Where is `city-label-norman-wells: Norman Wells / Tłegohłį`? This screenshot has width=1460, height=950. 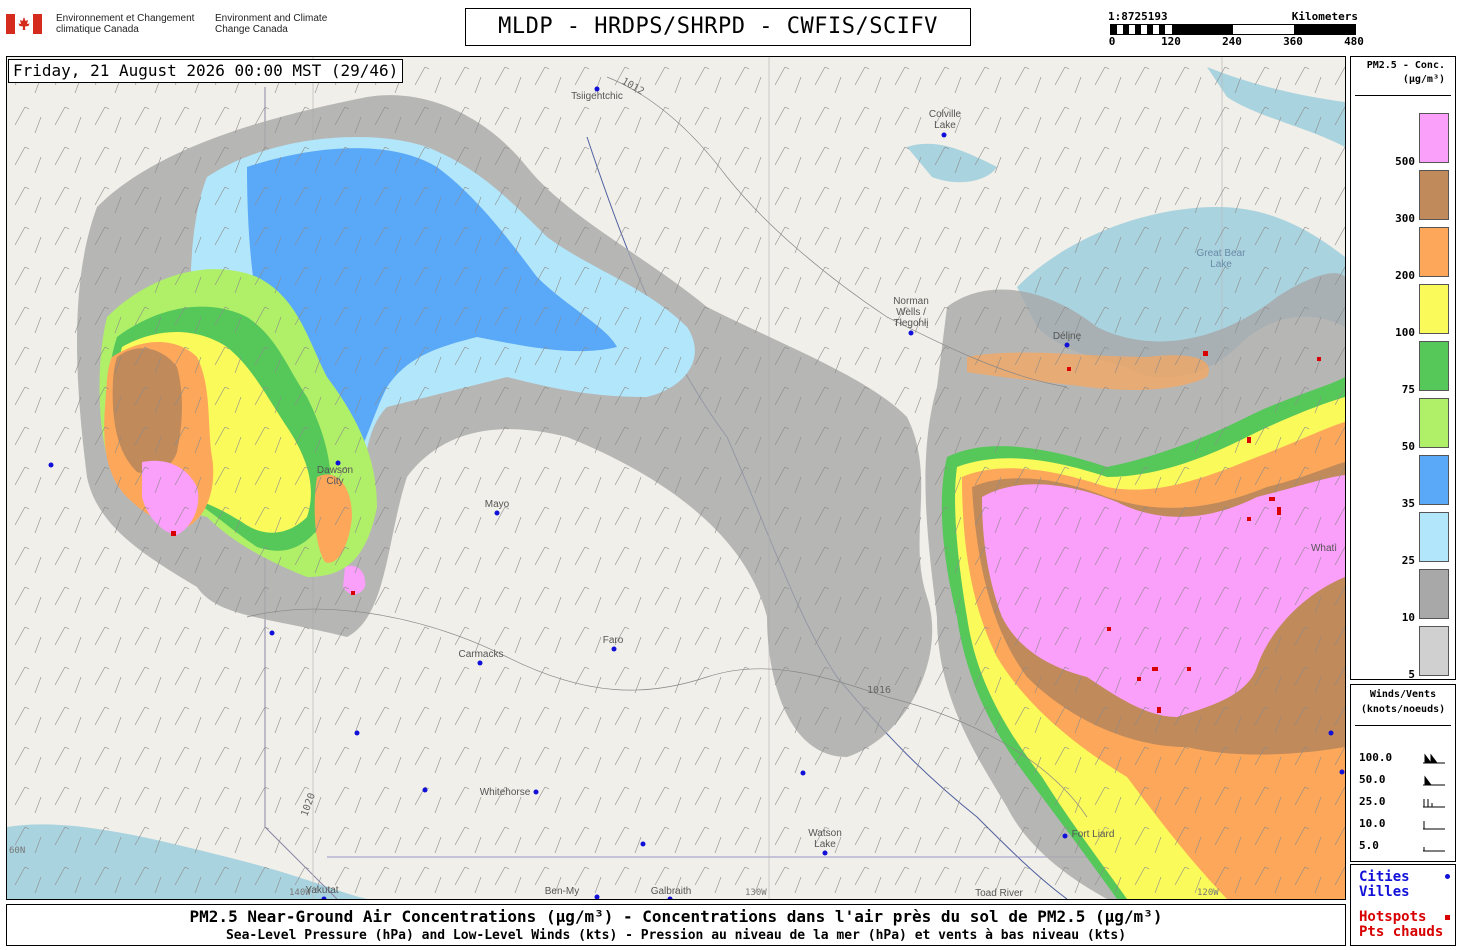 city-label-norman-wells: Norman Wells / Tłegohłį is located at coordinates (911, 312).